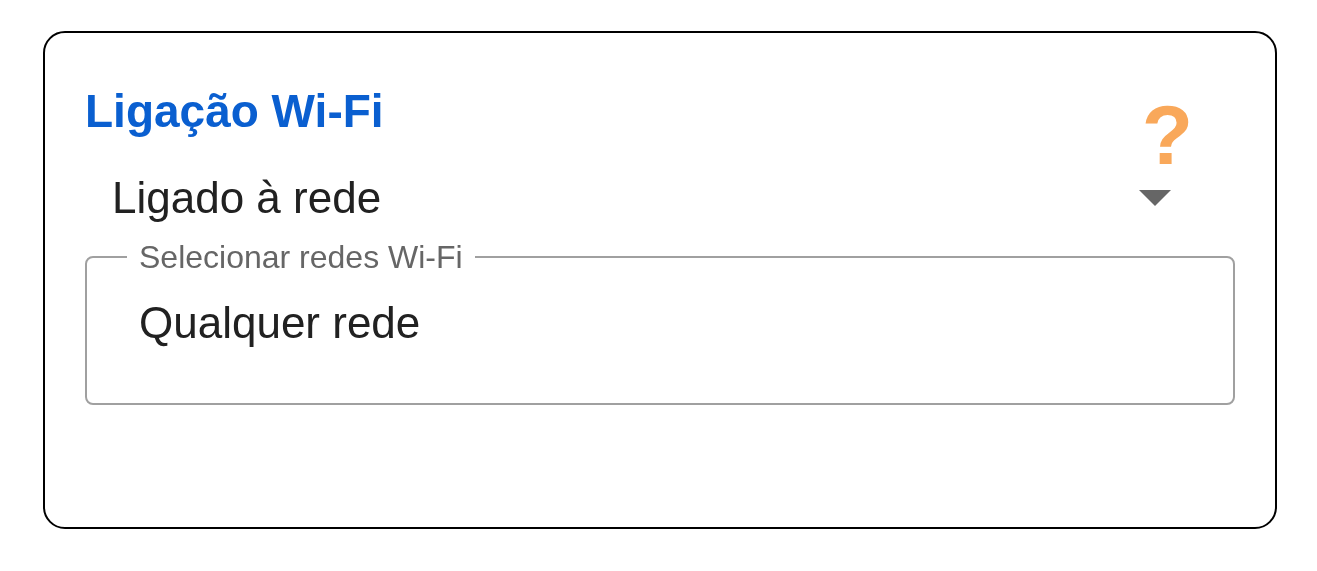 The width and height of the screenshot is (1317, 571). What do you see at coordinates (234, 111) in the screenshot?
I see `card-title: Ligação Wi-Fi` at bounding box center [234, 111].